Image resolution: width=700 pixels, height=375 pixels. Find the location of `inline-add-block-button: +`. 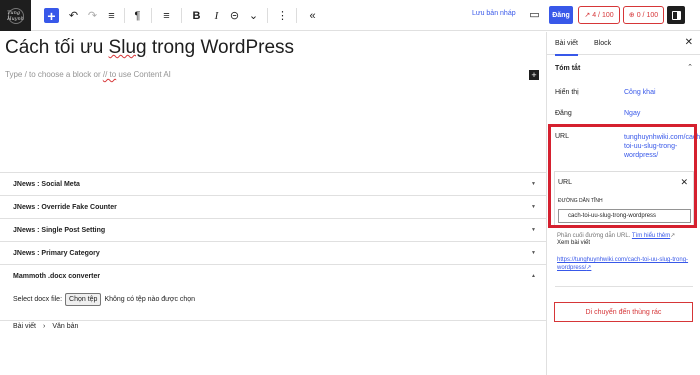

inline-add-block-button: + is located at coordinates (534, 75).